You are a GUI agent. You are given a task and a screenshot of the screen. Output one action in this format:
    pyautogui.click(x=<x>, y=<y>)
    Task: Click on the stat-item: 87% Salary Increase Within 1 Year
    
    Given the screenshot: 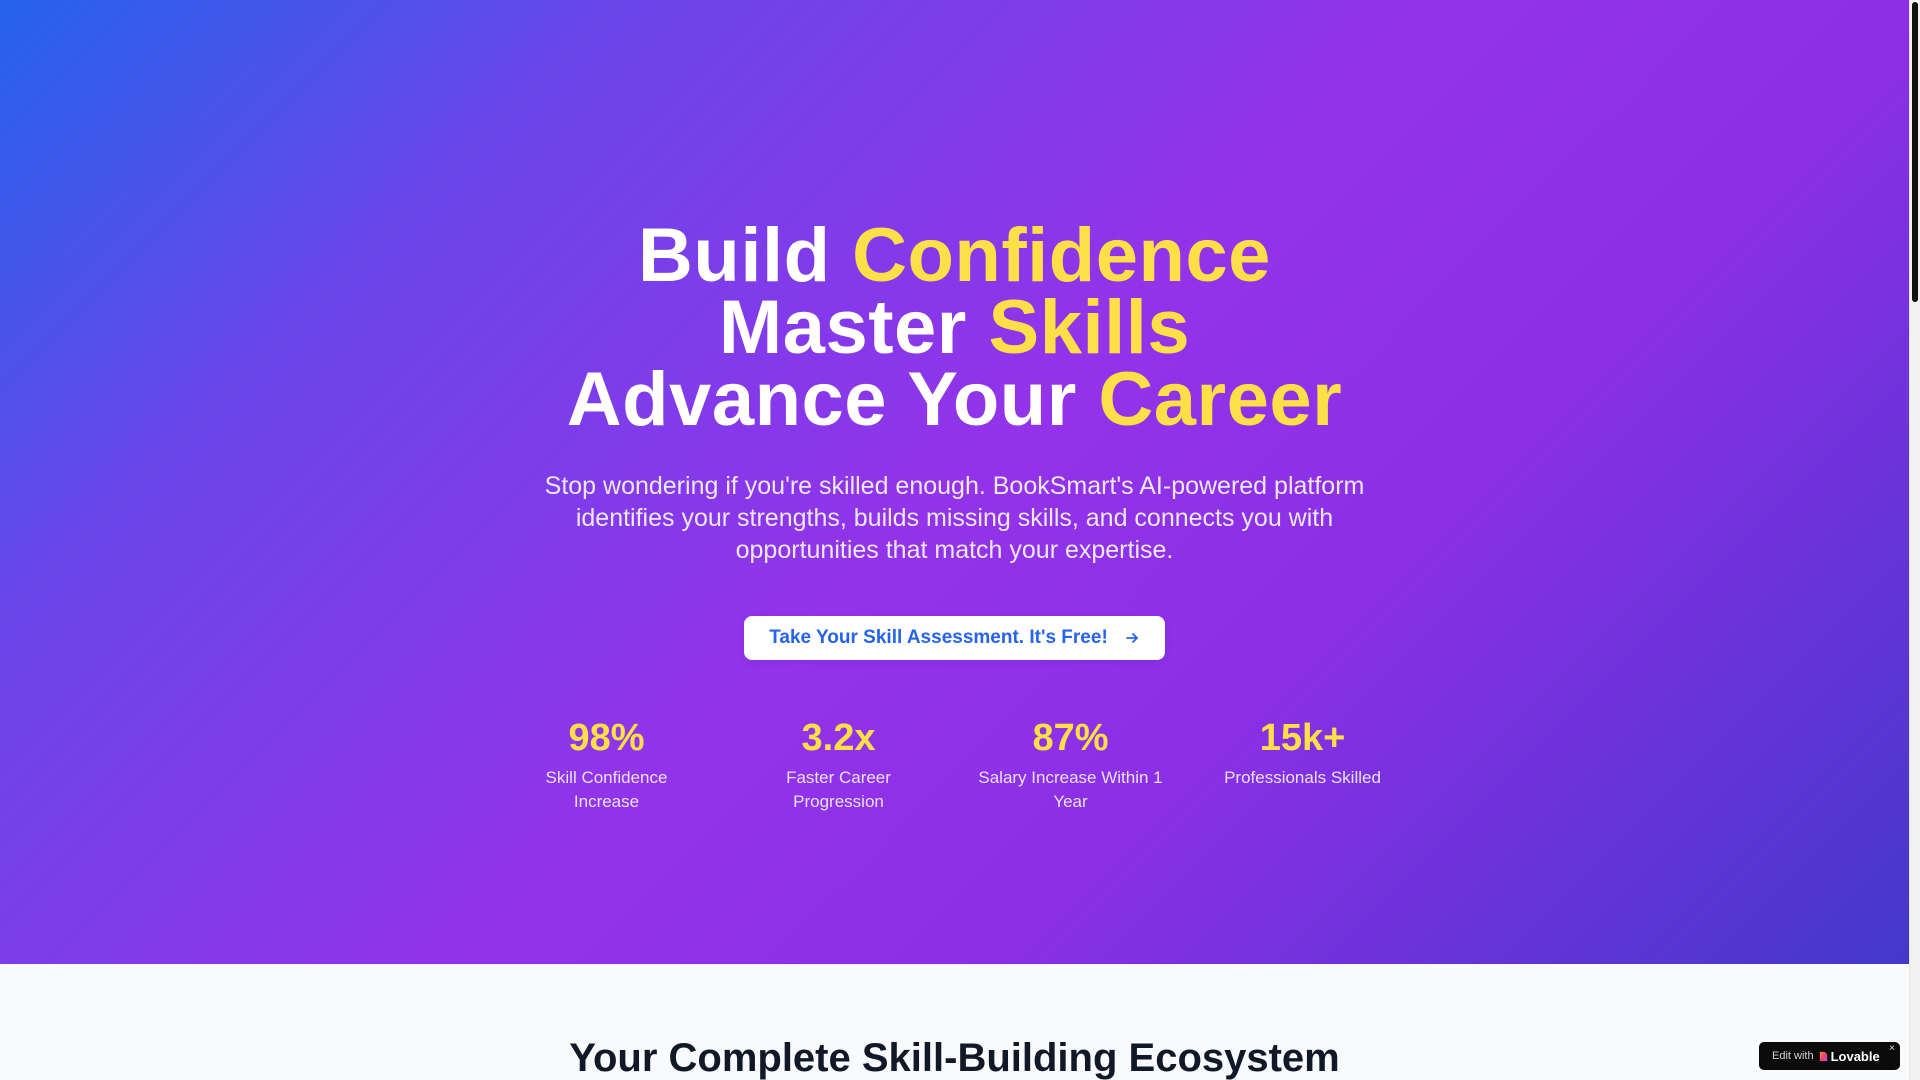 What is the action you would take?
    pyautogui.click(x=1071, y=765)
    